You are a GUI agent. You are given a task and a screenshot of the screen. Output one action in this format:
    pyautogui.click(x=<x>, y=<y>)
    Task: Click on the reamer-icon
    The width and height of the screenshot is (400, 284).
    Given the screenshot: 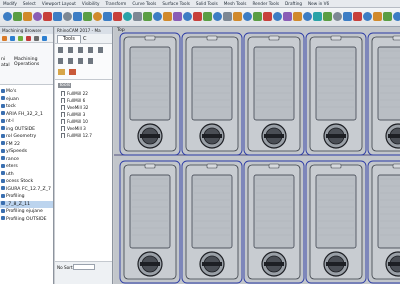 What is the action you would take?
    pyautogui.click(x=80, y=61)
    